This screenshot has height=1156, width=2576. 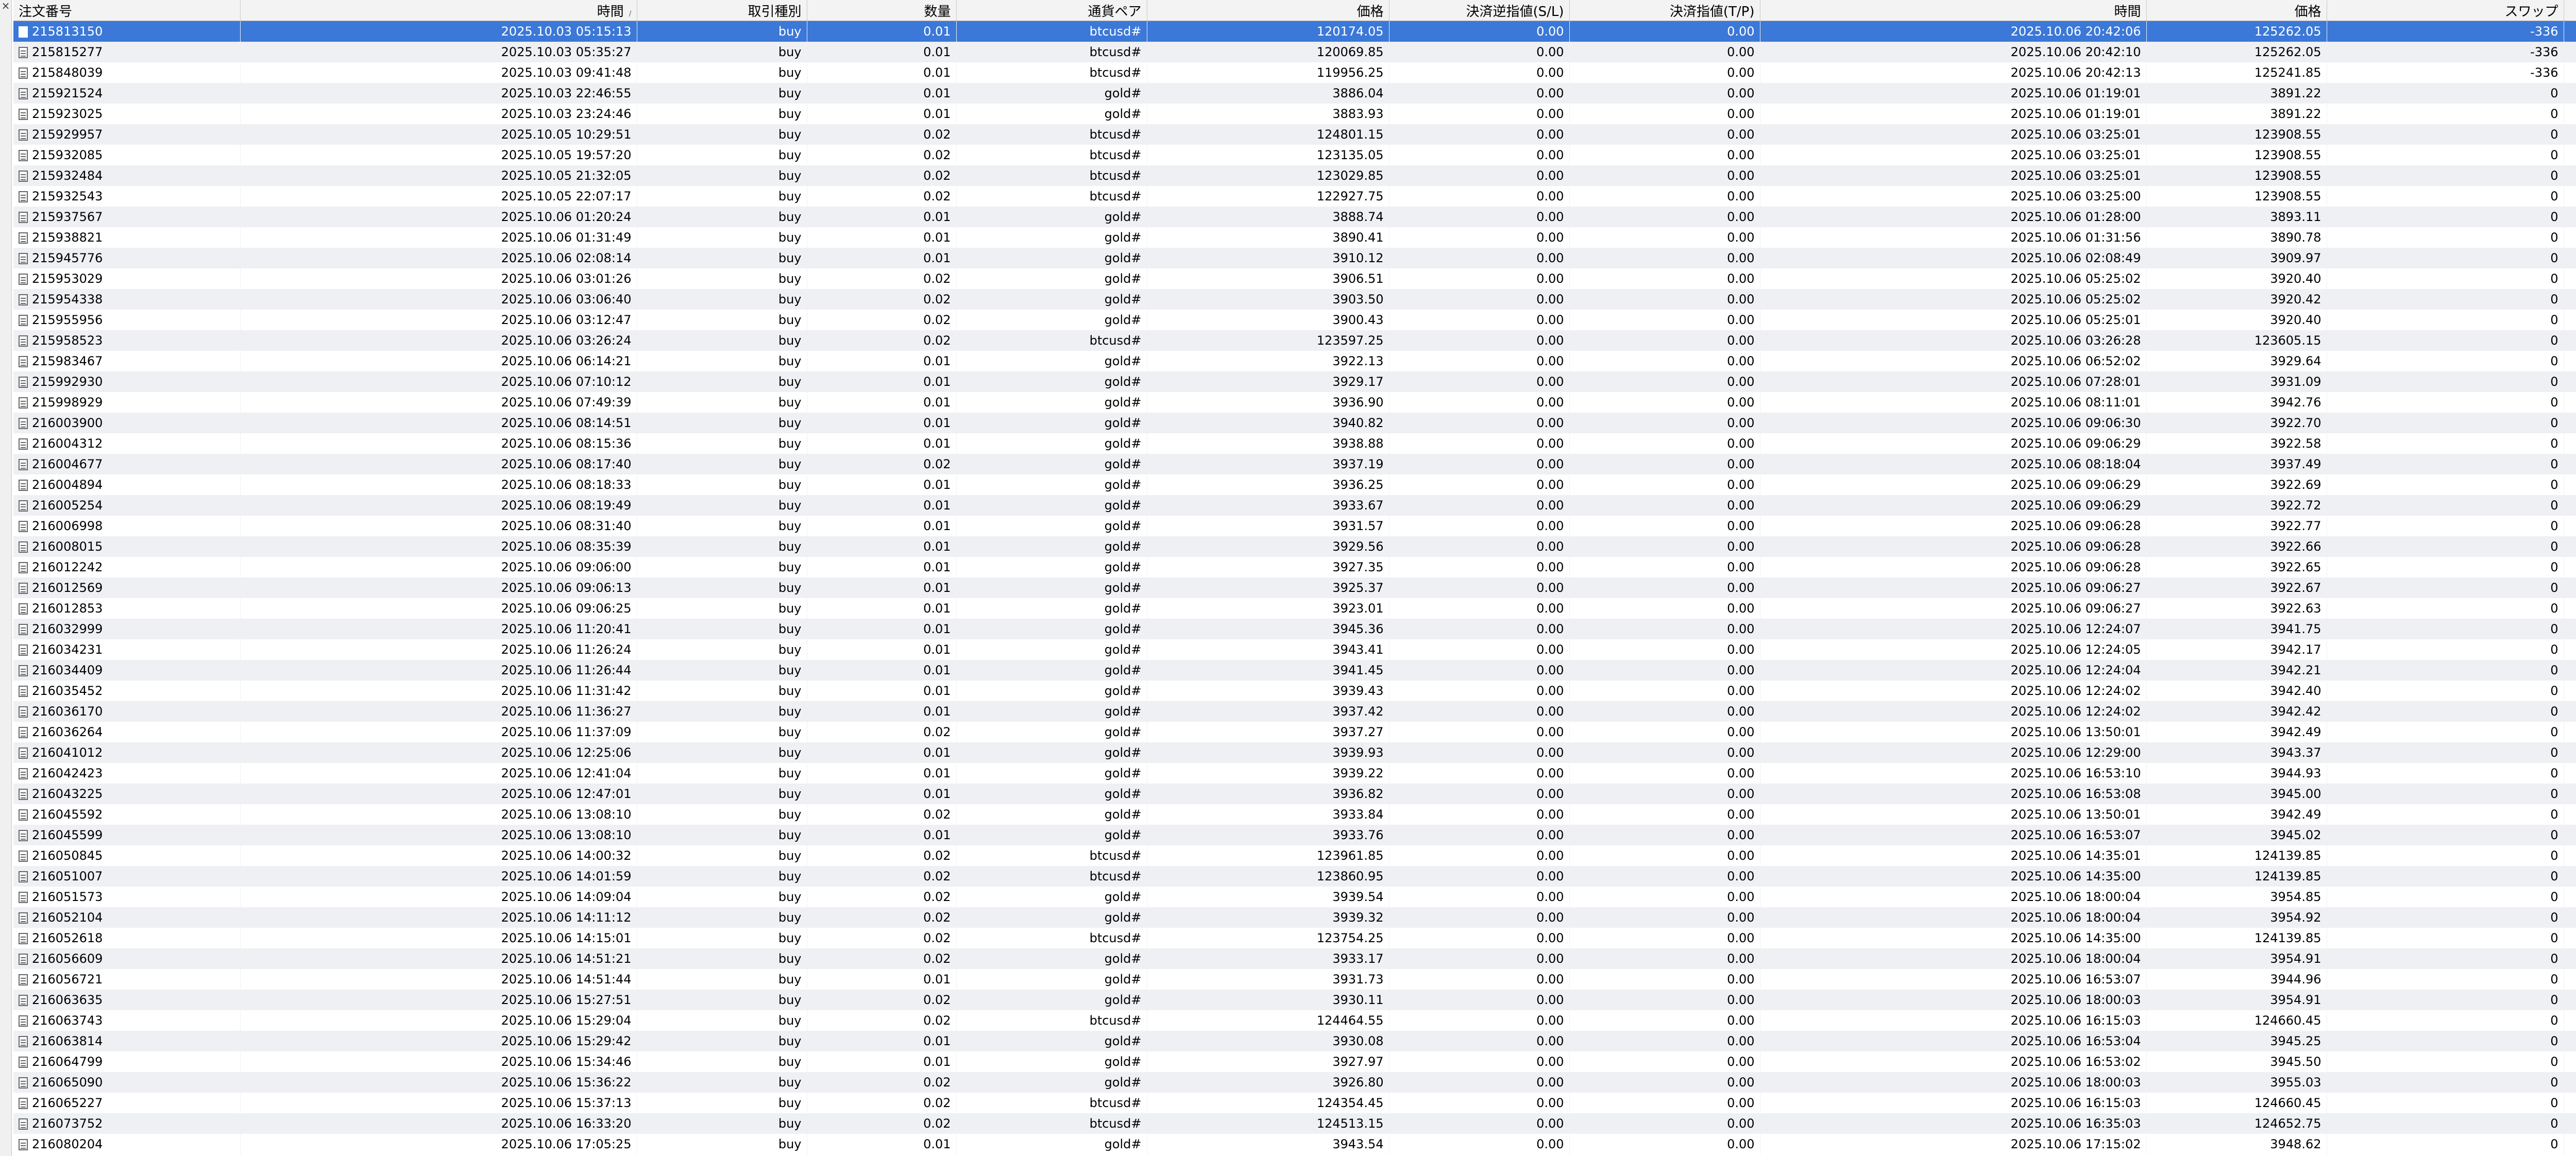 What do you see at coordinates (722, 10) in the screenshot?
I see `column-header-trade-type: 取引種別` at bounding box center [722, 10].